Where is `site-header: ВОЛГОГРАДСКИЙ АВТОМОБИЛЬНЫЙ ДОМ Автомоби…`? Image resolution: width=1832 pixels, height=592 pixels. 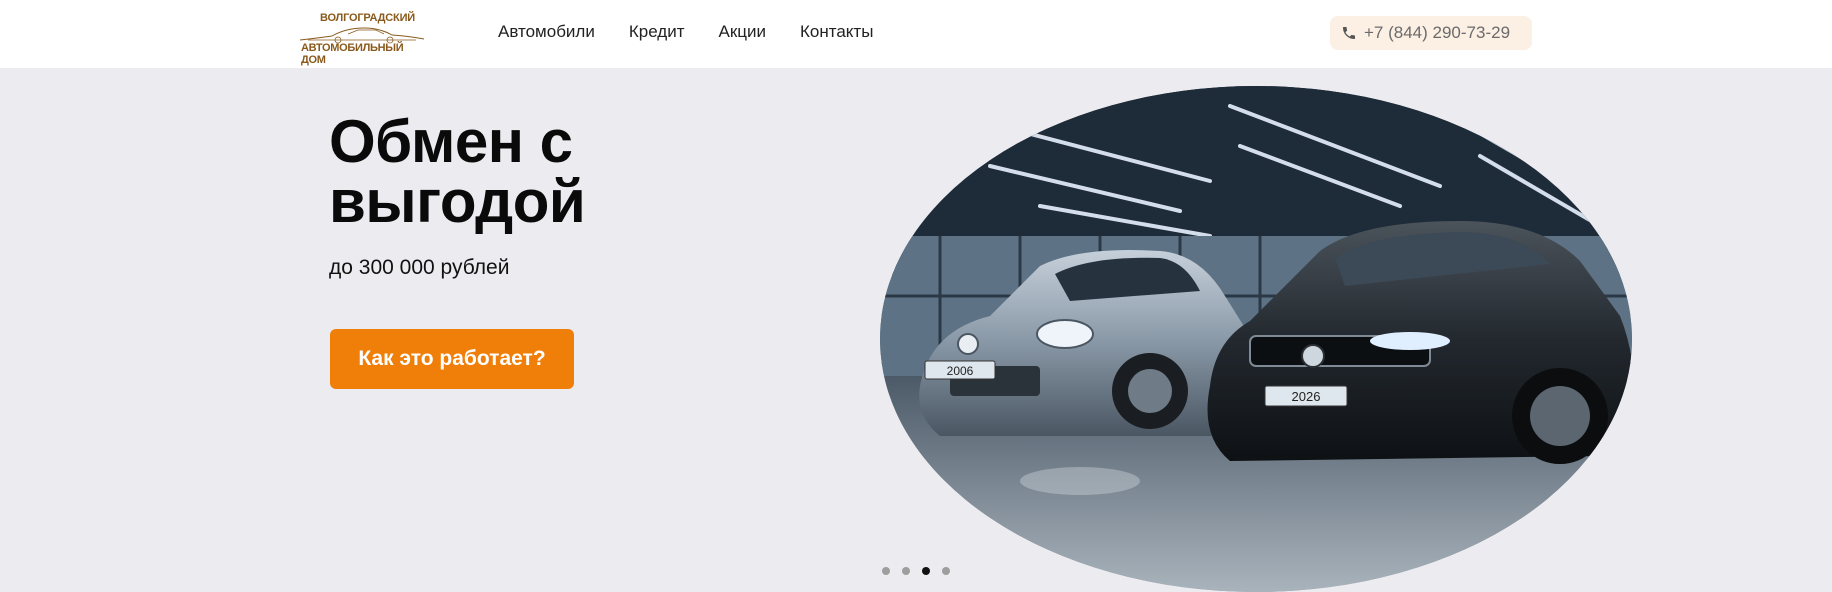 site-header: ВОЛГОГРАДСКИЙ АВТОМОБИЛЬНЫЙ ДОМ Автомоби… is located at coordinates (916, 34).